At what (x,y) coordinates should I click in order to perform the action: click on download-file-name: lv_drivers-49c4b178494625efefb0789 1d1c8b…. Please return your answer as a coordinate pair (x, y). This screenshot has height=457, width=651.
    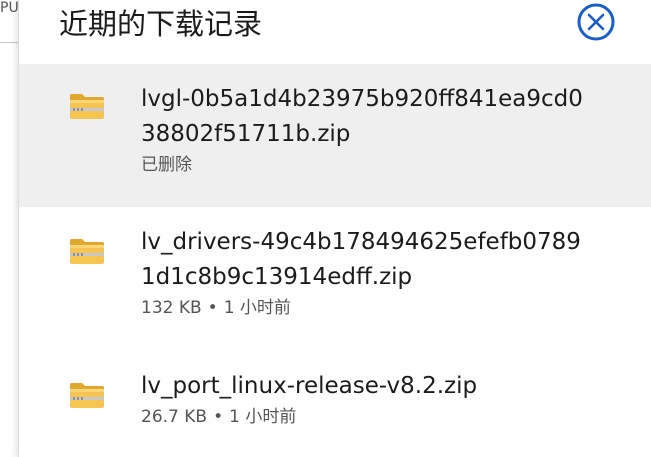
    Looking at the image, I should click on (361, 259).